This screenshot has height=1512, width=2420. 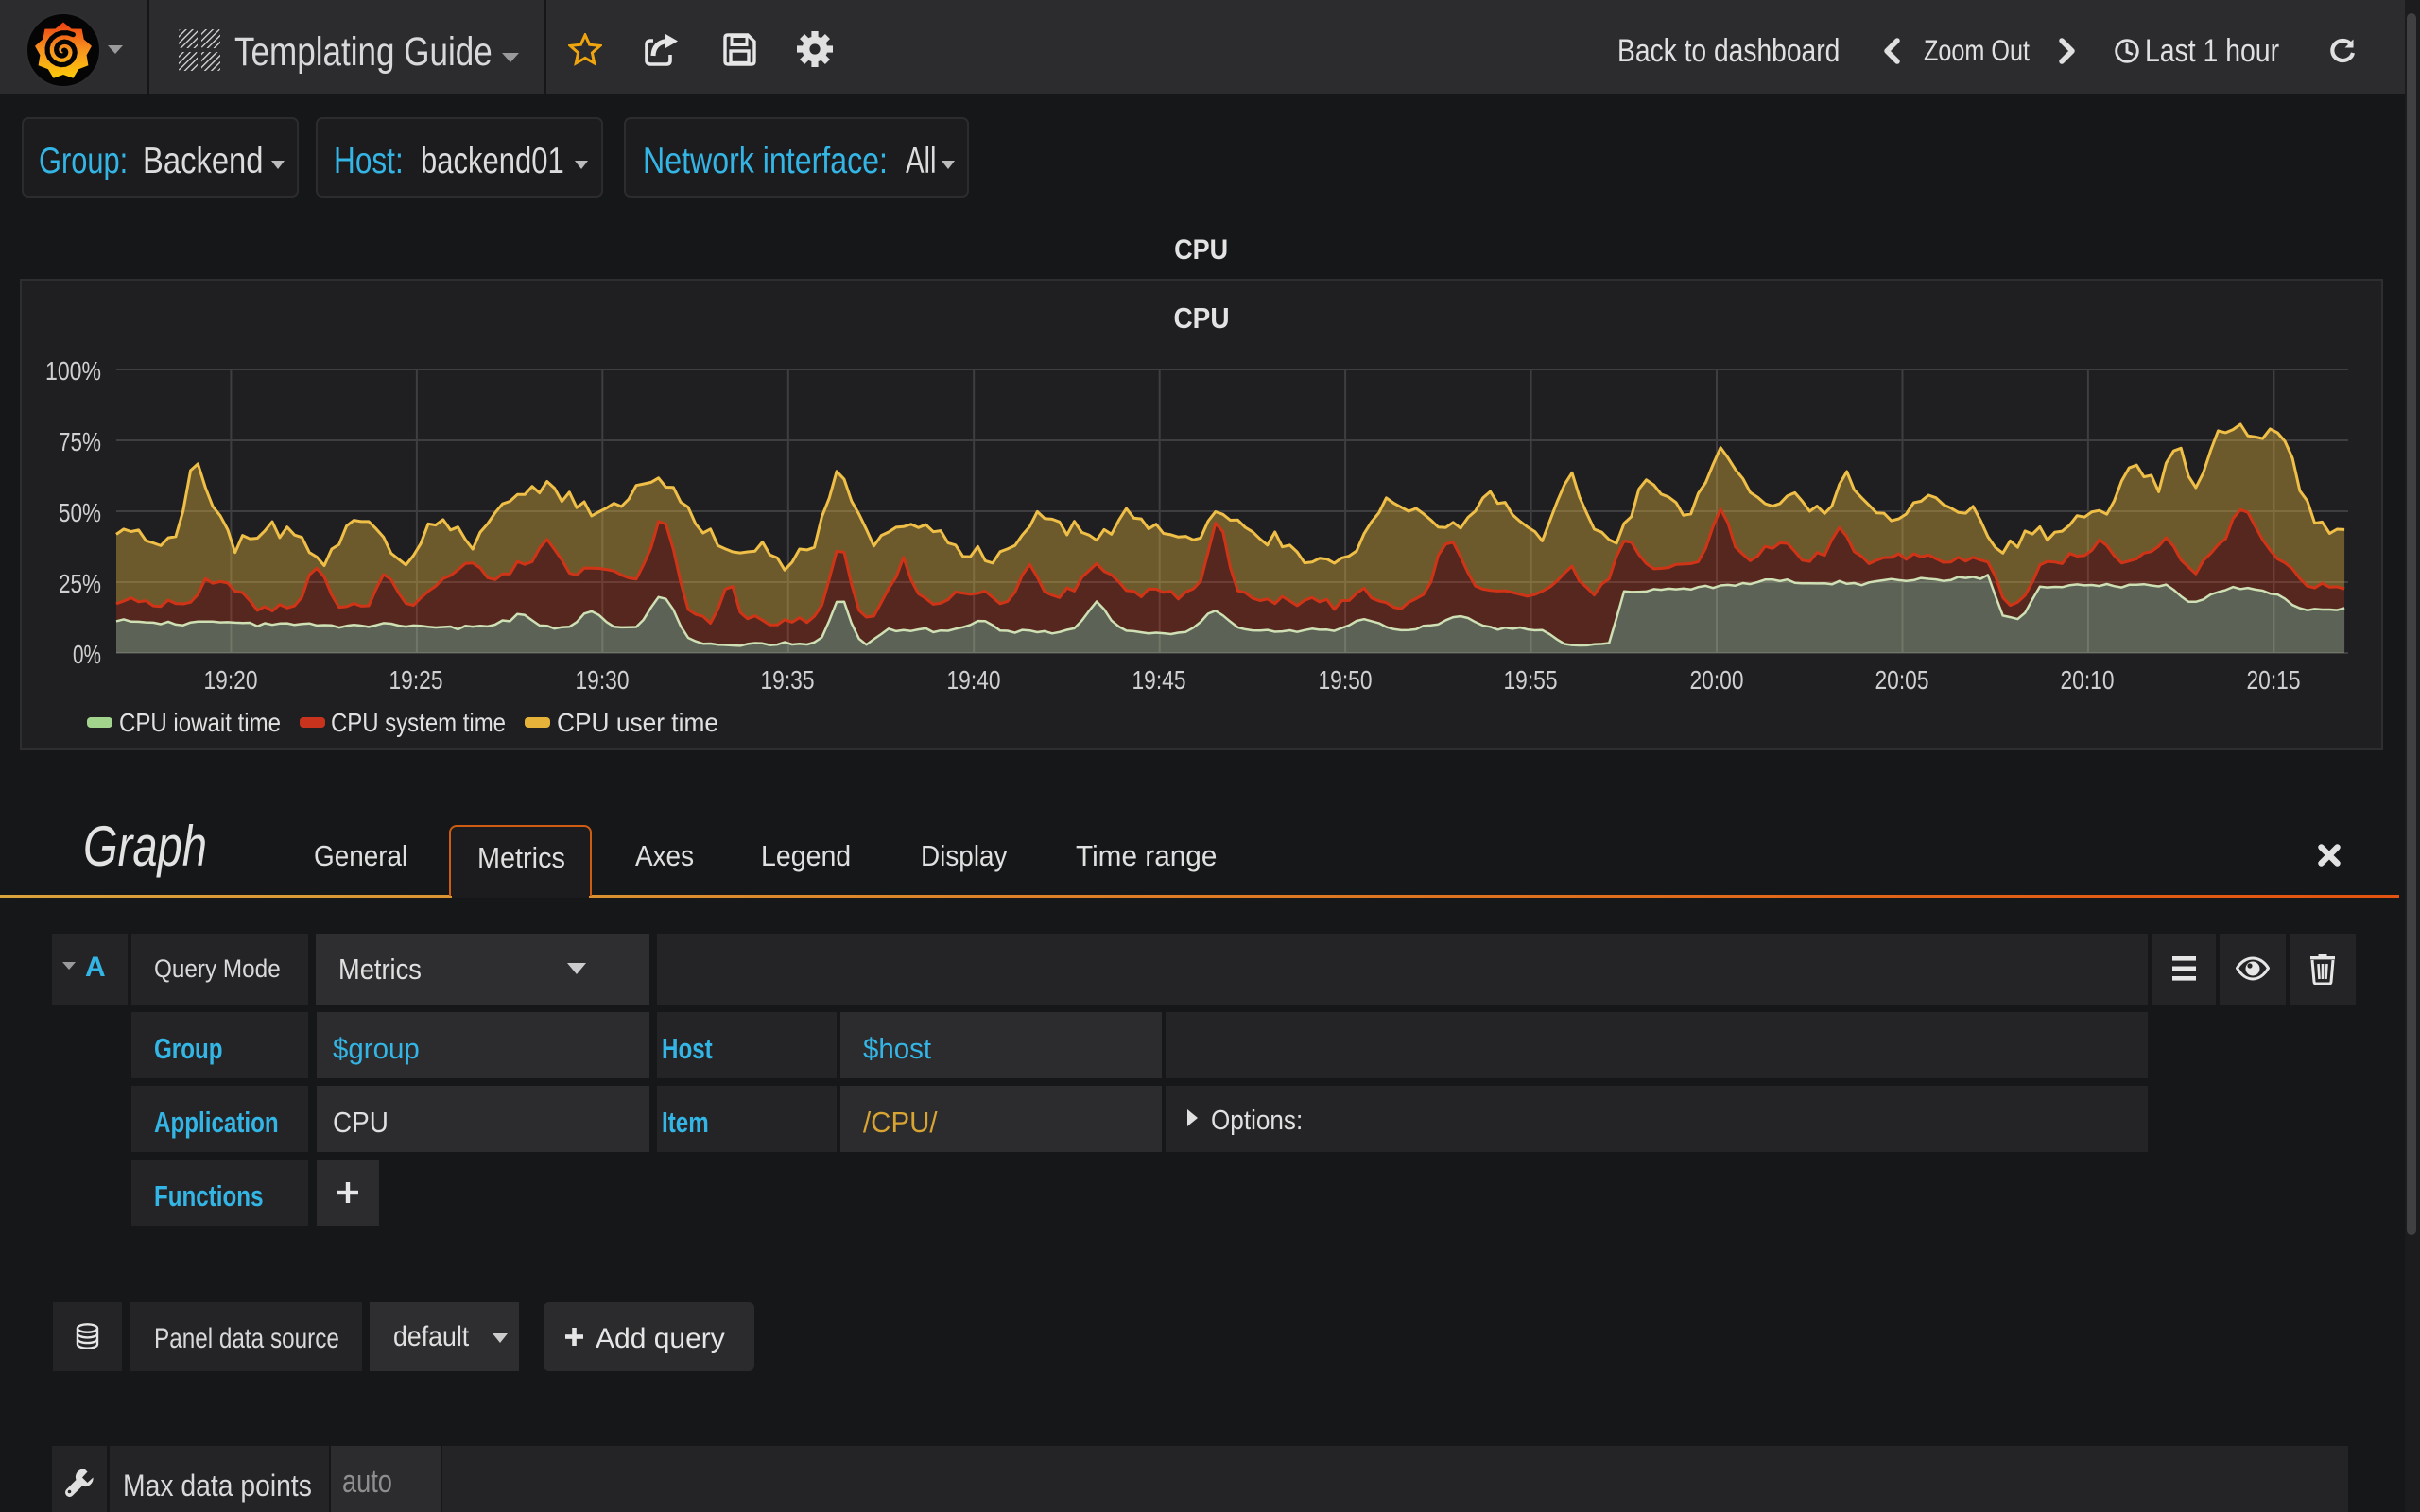 What do you see at coordinates (87, 654) in the screenshot?
I see `svg-text: 0%` at bounding box center [87, 654].